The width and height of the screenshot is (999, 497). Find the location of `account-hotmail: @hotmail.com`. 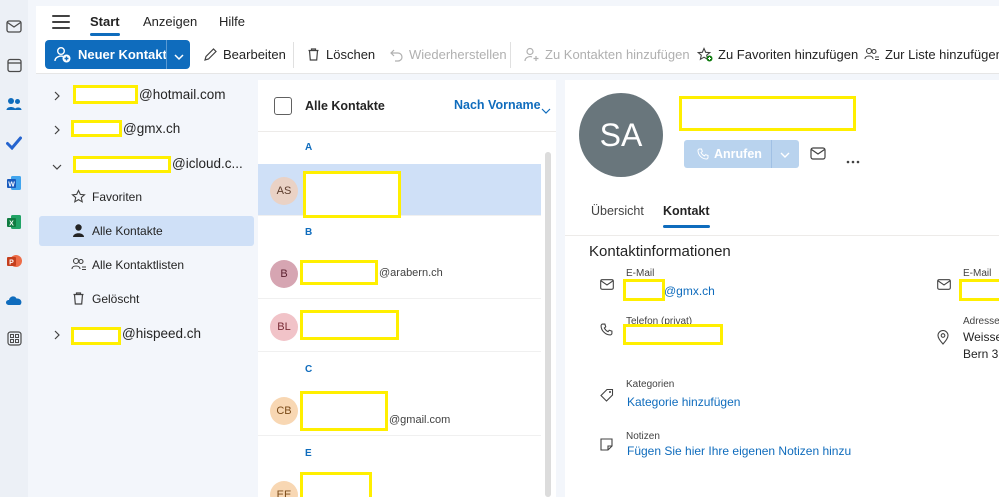

account-hotmail: @hotmail.com is located at coordinates (146, 95).